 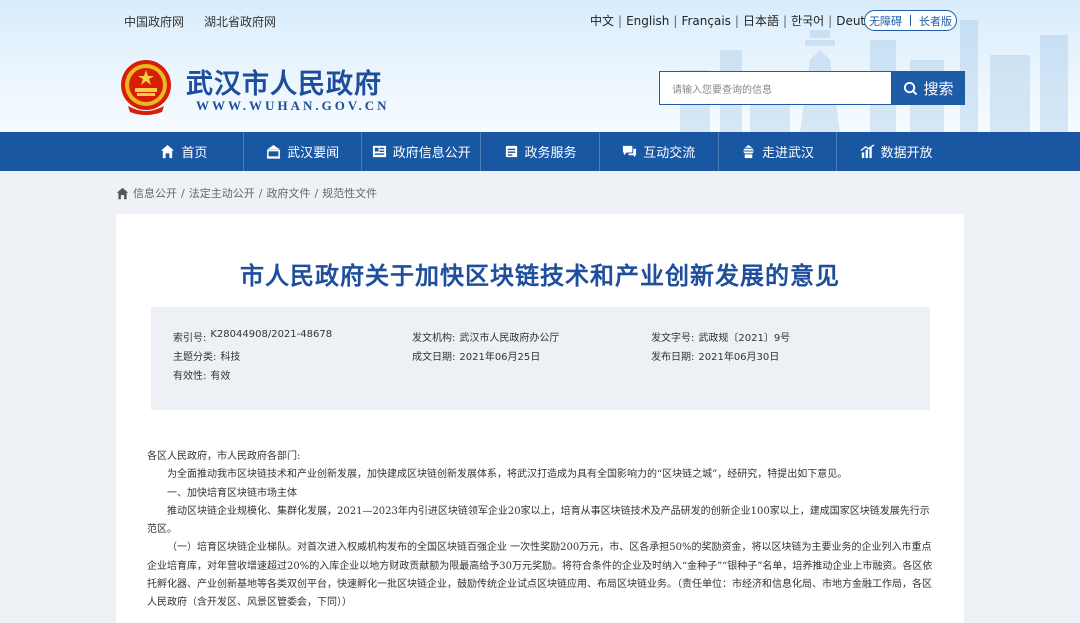 What do you see at coordinates (146, 87) in the screenshot?
I see `national-emblem-icon` at bounding box center [146, 87].